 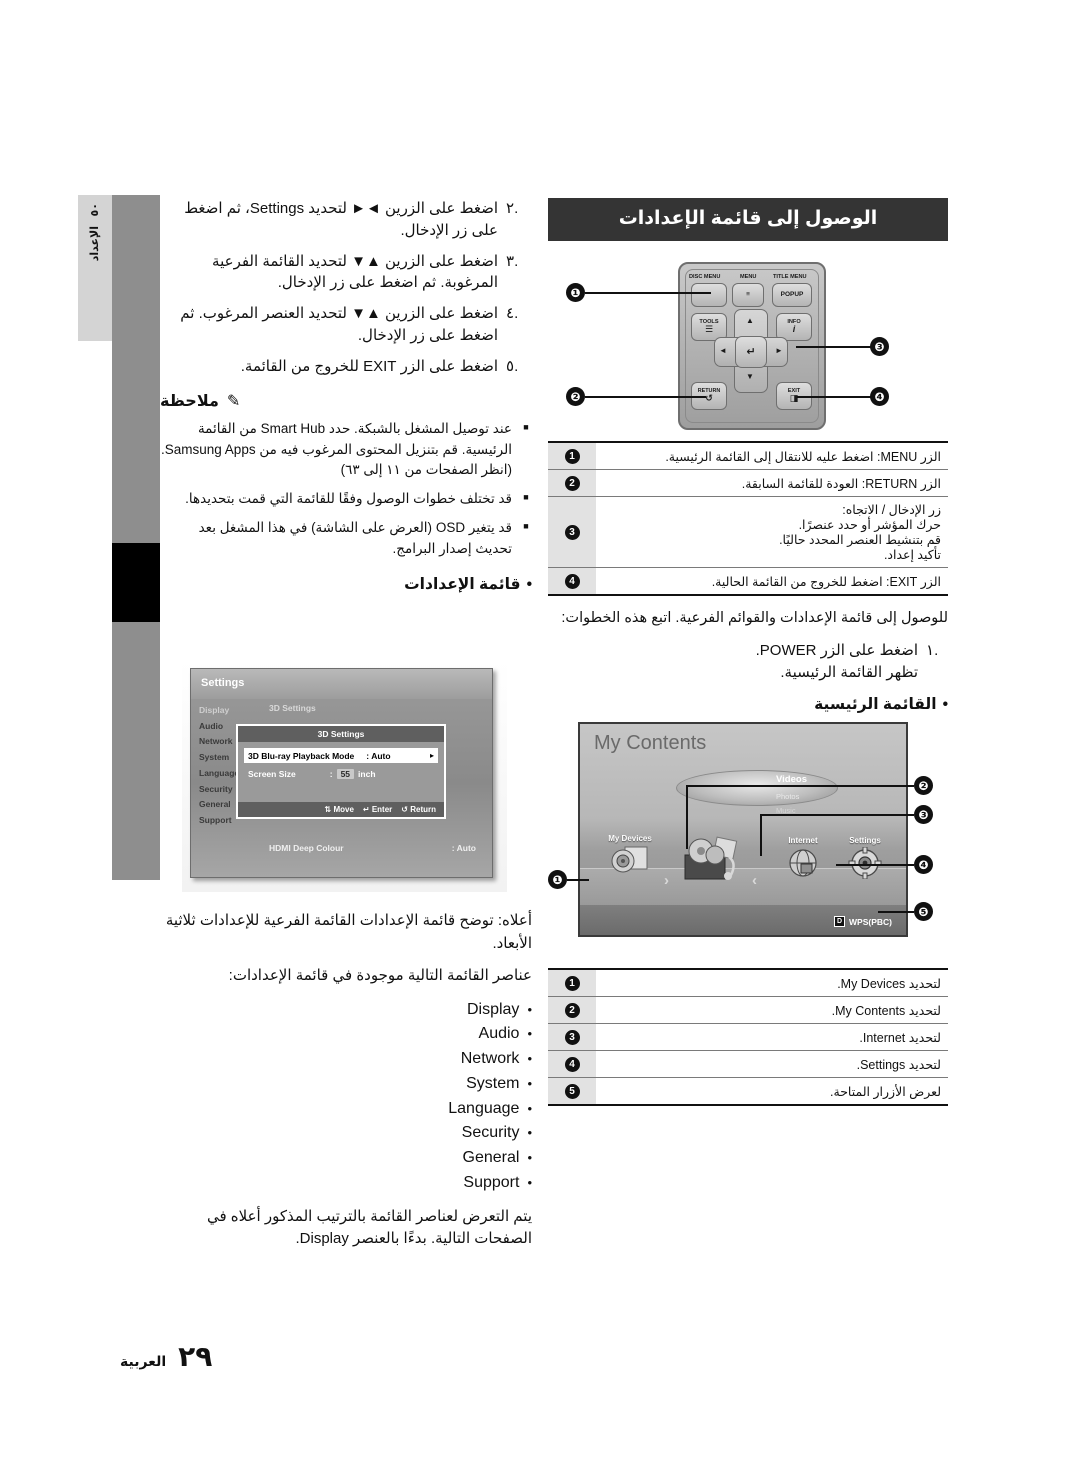 What do you see at coordinates (229, 711) in the screenshot?
I see `sidebar-item-display: Display` at bounding box center [229, 711].